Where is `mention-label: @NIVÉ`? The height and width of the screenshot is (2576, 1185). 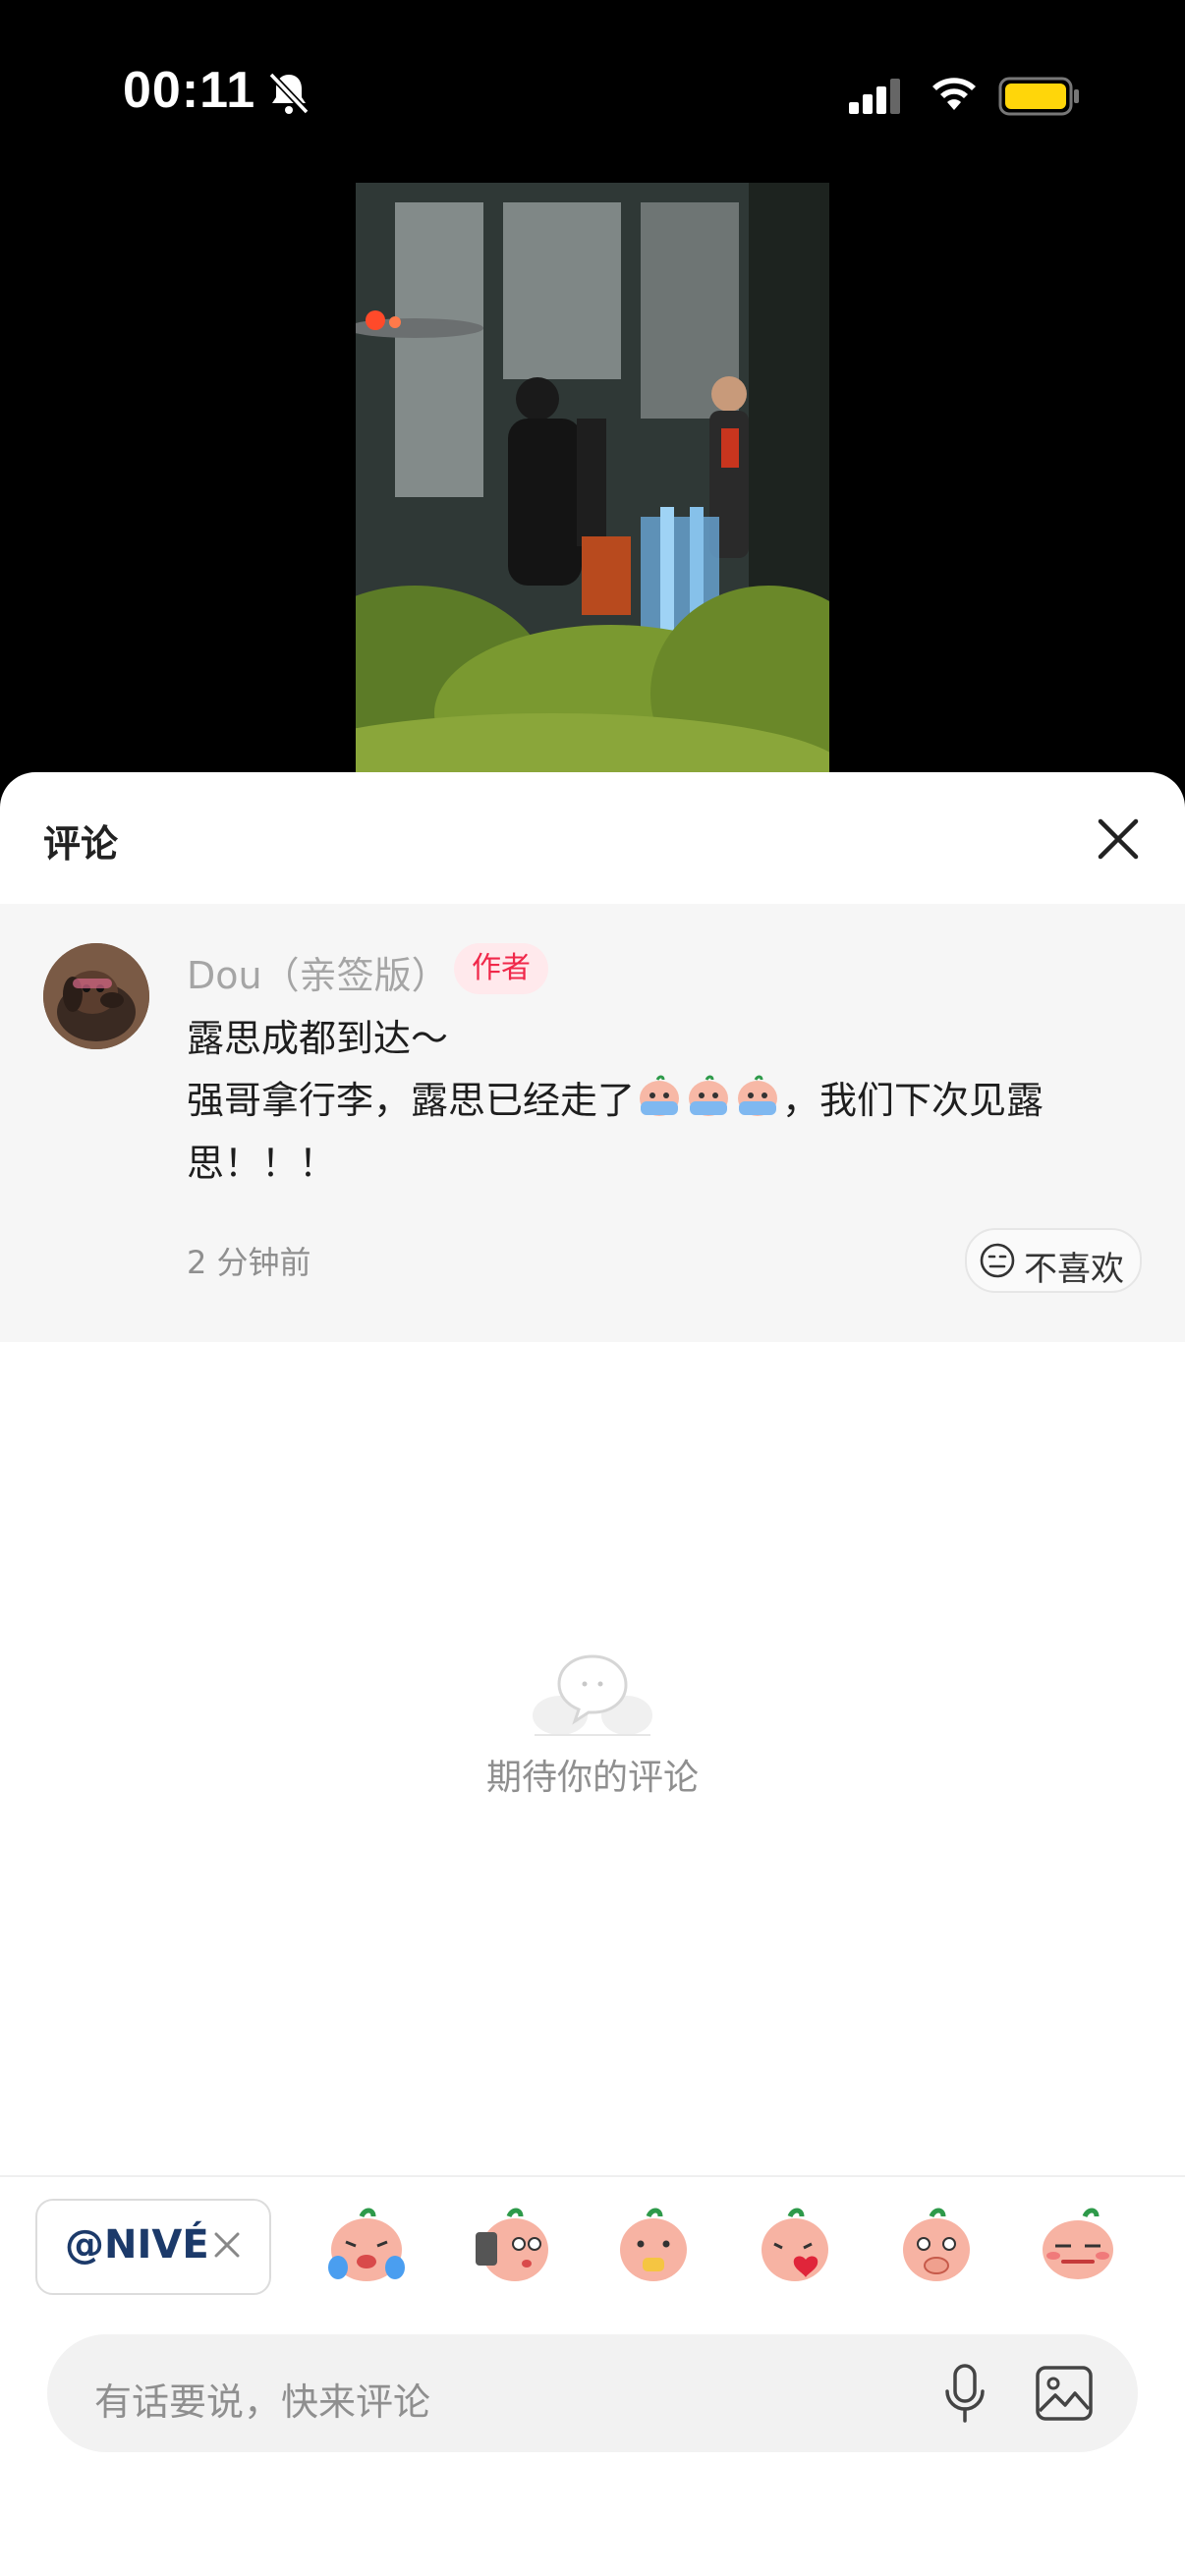
mention-label: @NIVÉ is located at coordinates (137, 2245).